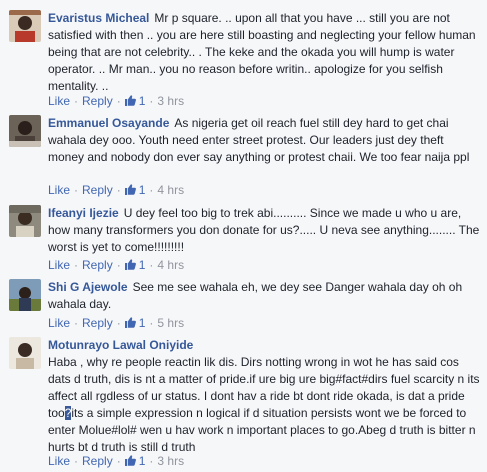 This screenshot has width=487, height=472. Describe the element at coordinates (88, 287) in the screenshot. I see `comment-author: Shi G Ajewole` at that location.